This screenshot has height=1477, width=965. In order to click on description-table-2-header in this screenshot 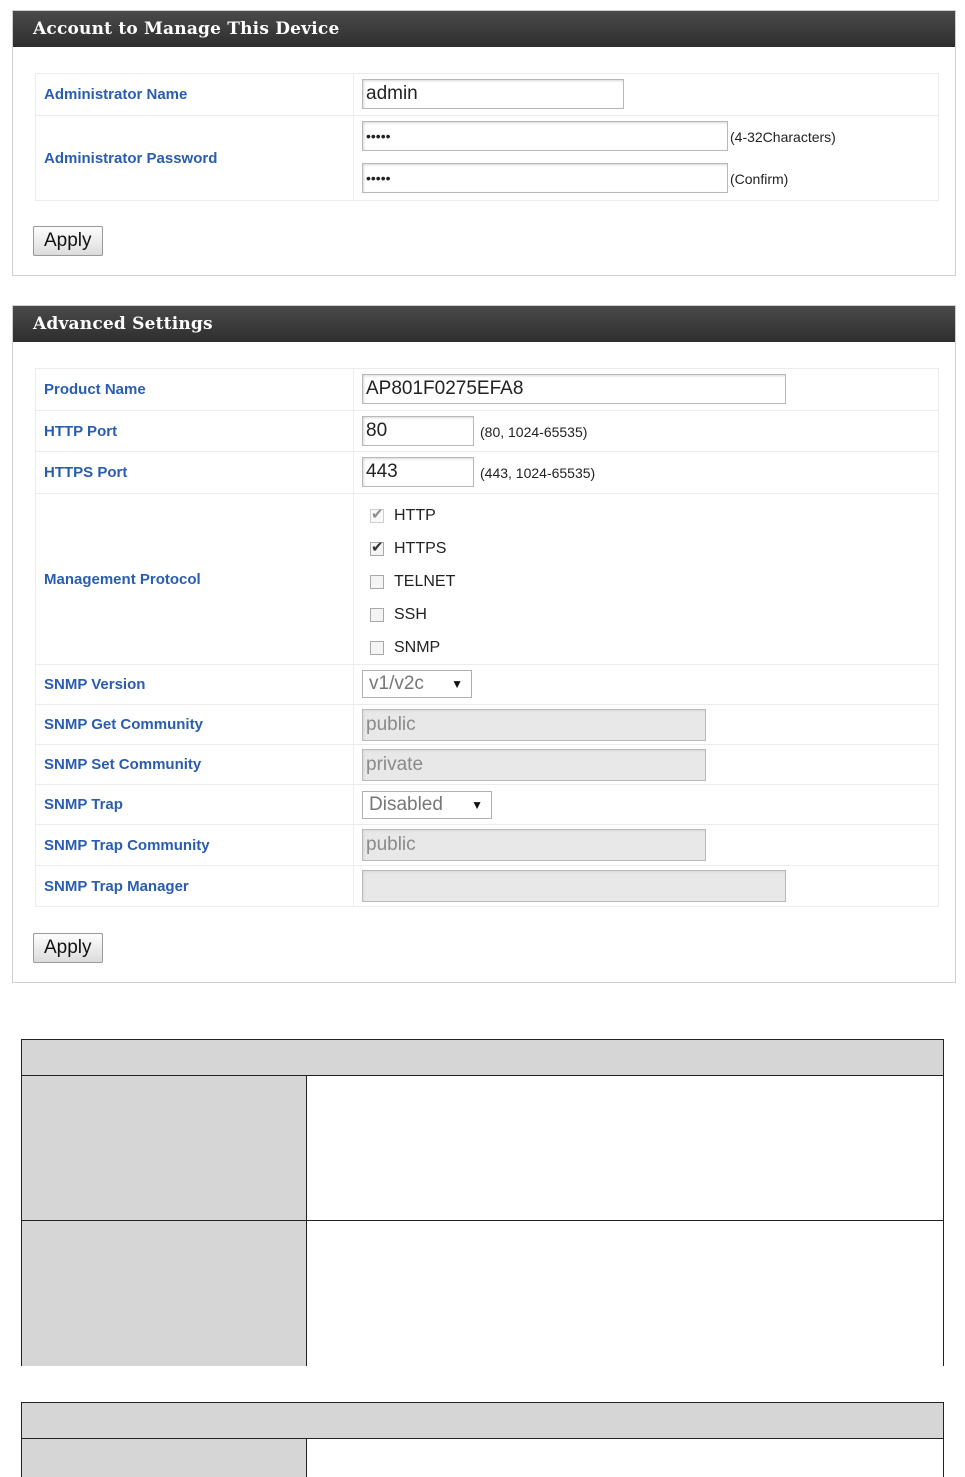, I will do `click(482, 1421)`.